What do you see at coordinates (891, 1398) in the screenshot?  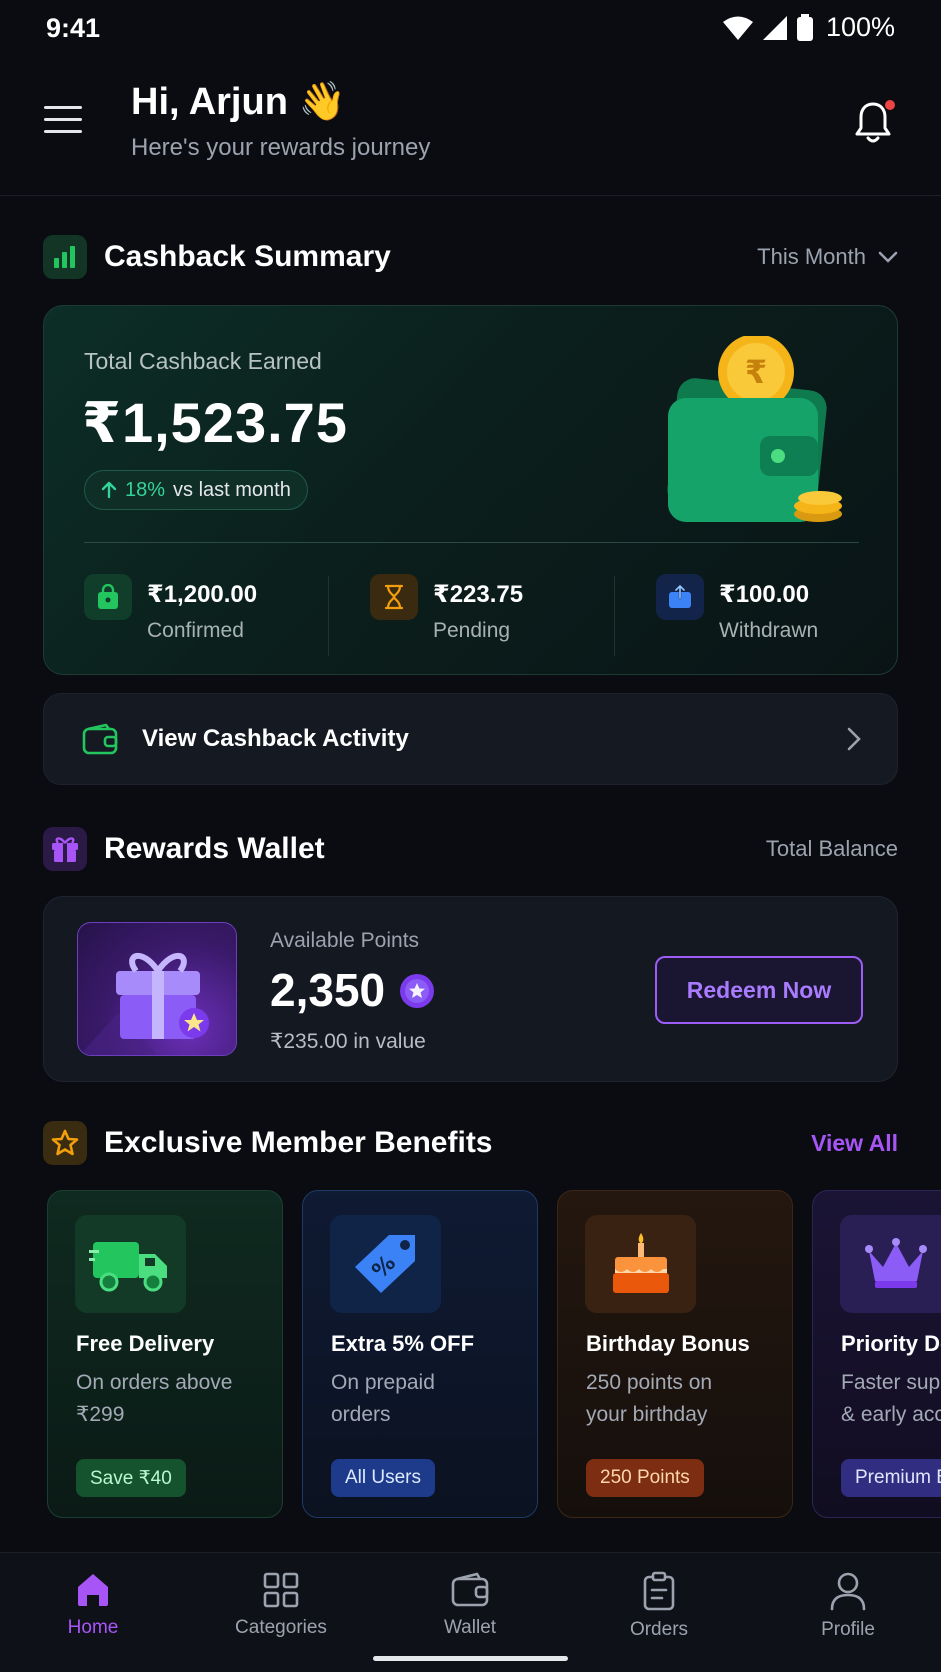 I see `benefit-description: Faster support & early access` at bounding box center [891, 1398].